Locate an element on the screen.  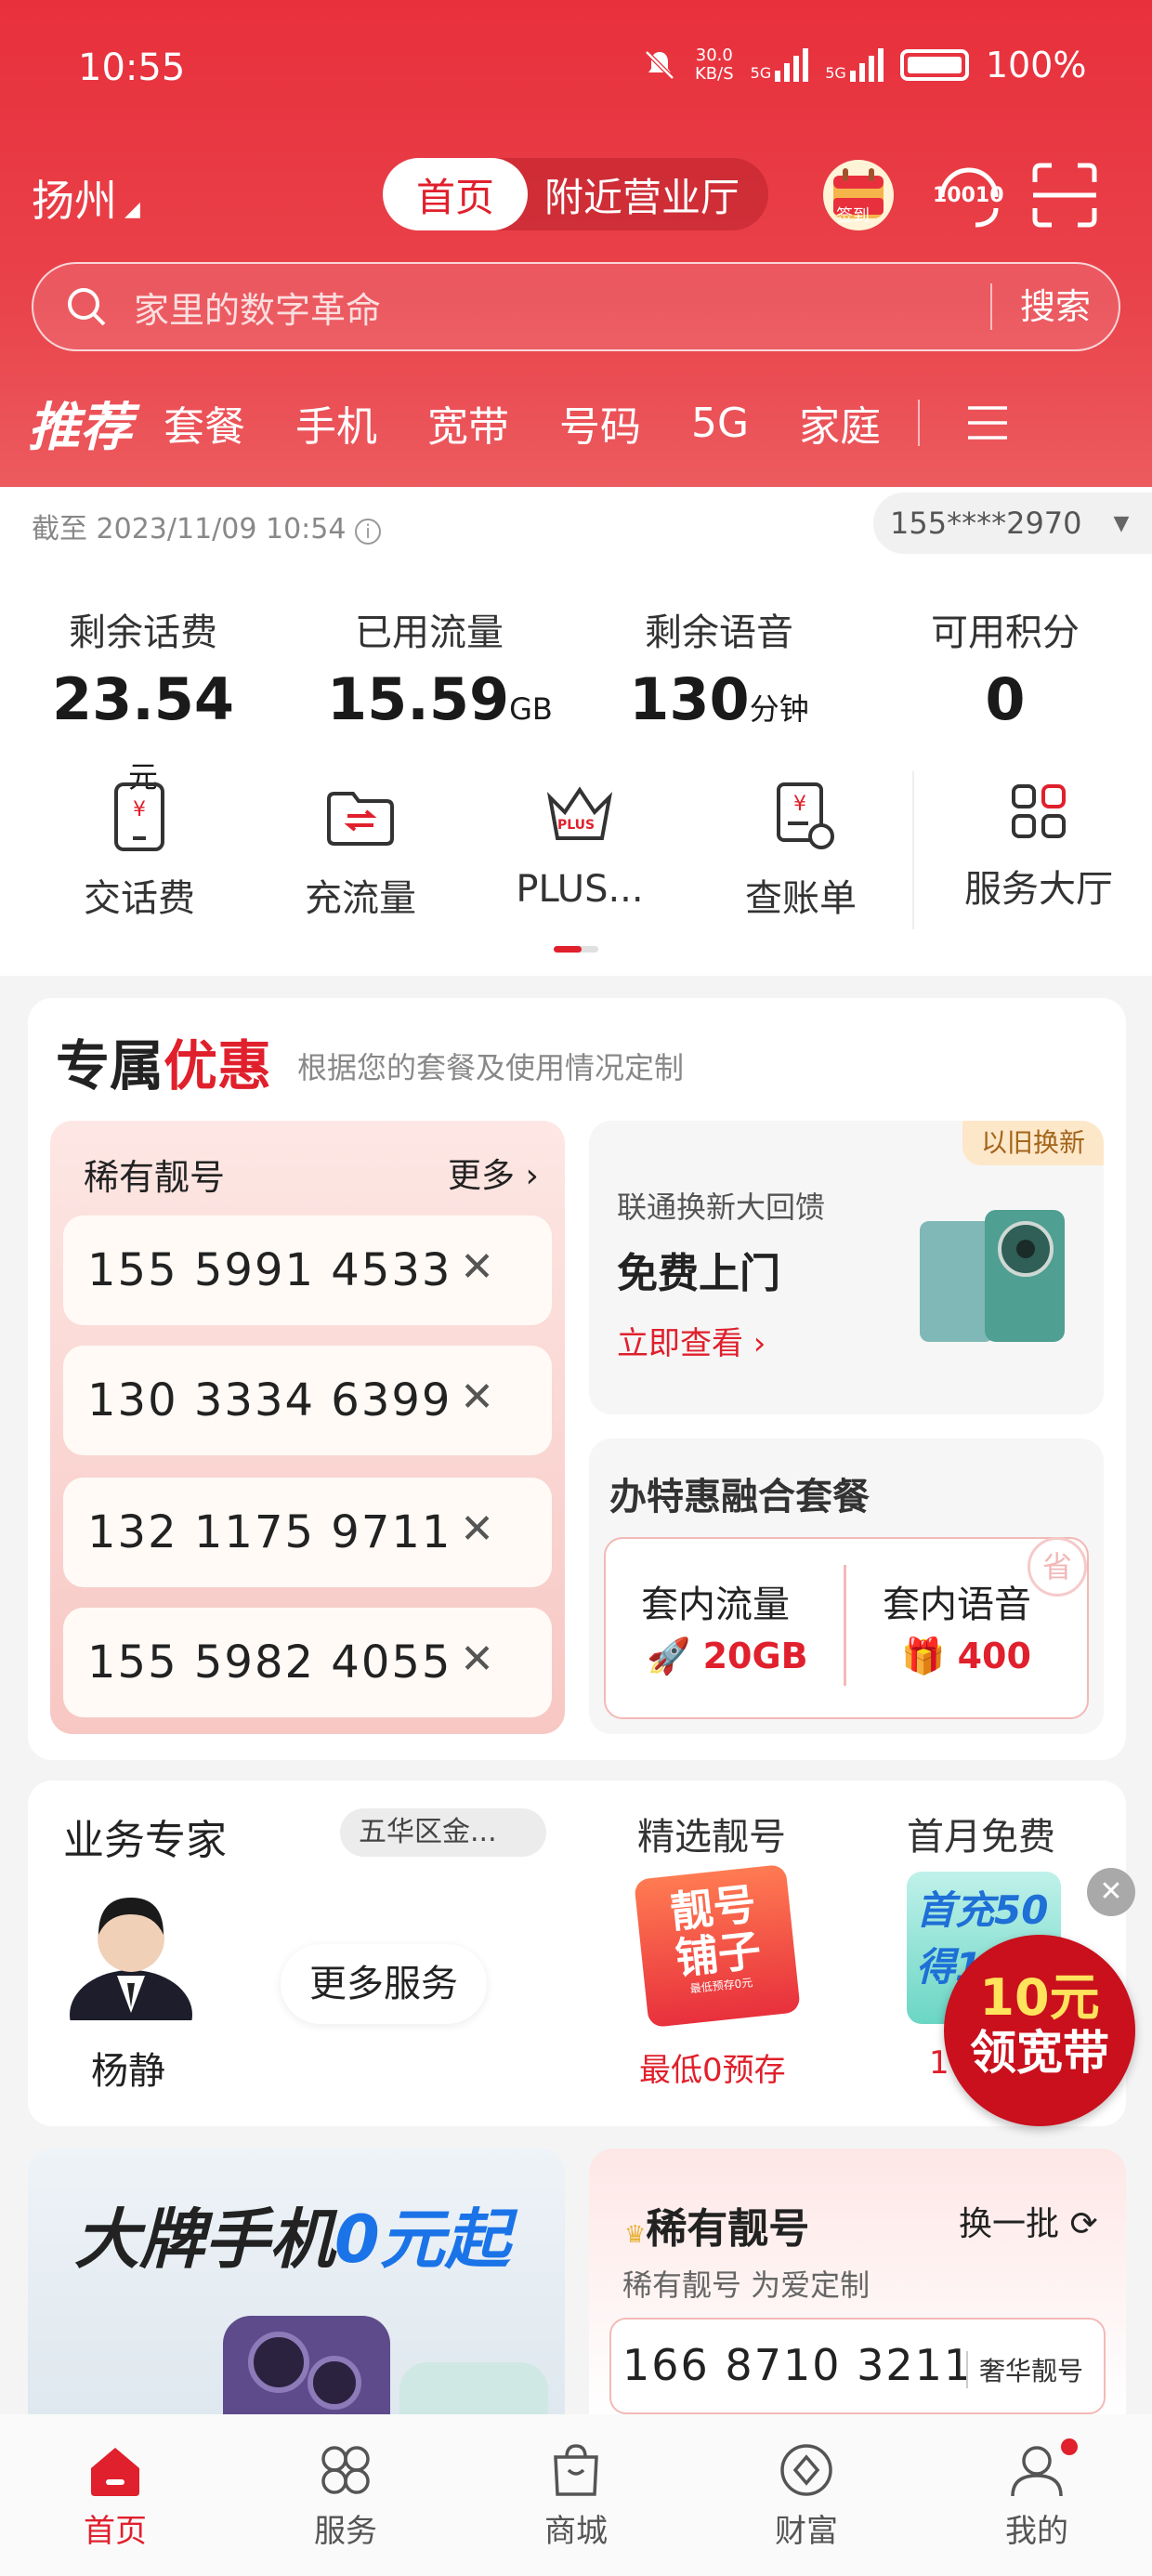
bill-icon: ¥ is located at coordinates (805, 815).